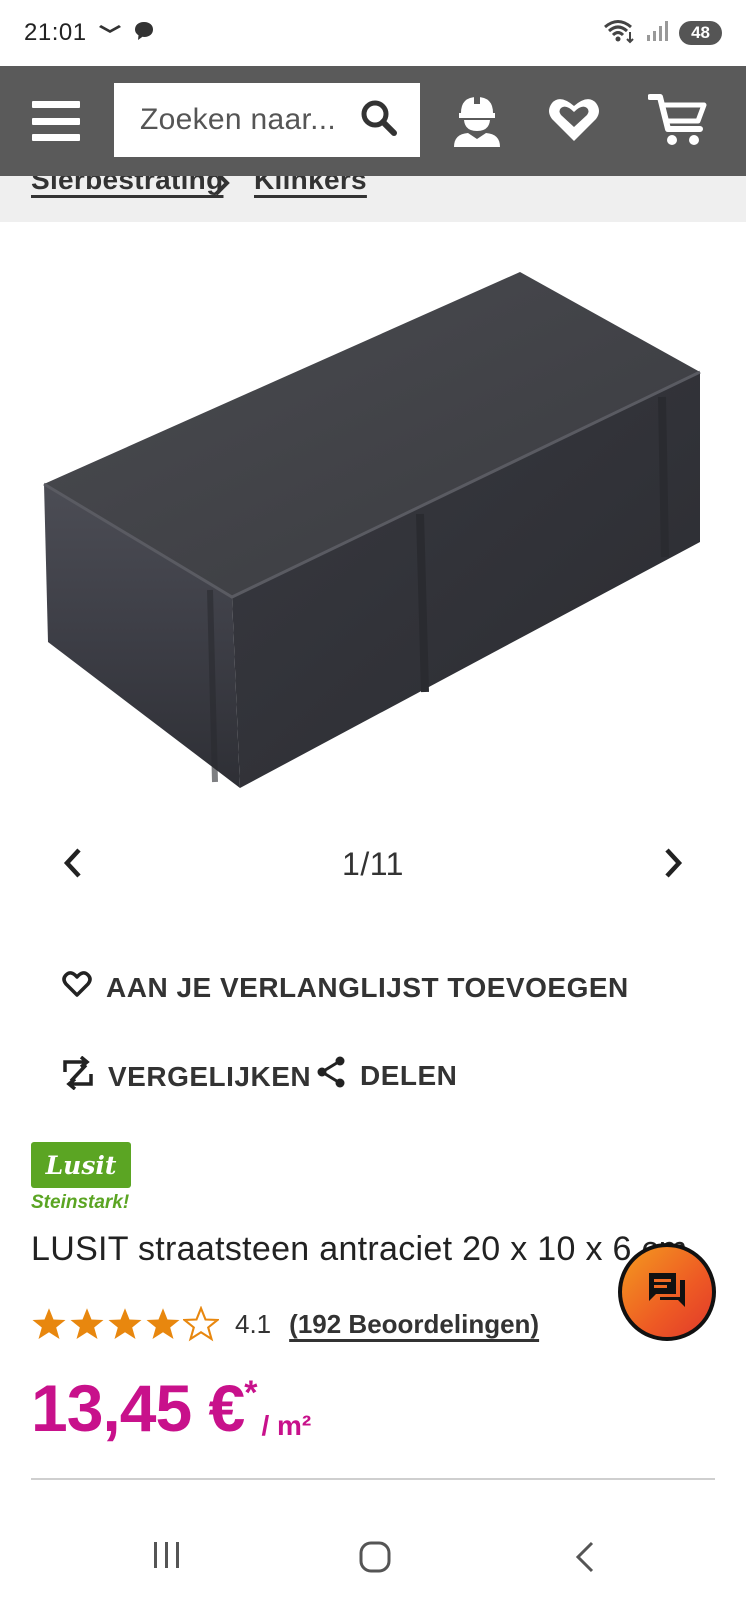 The height and width of the screenshot is (1600, 746). What do you see at coordinates (367, 987) in the screenshot?
I see `wishlist-label: AAN JE VERLANGLIJST TOEVOEGEN` at bounding box center [367, 987].